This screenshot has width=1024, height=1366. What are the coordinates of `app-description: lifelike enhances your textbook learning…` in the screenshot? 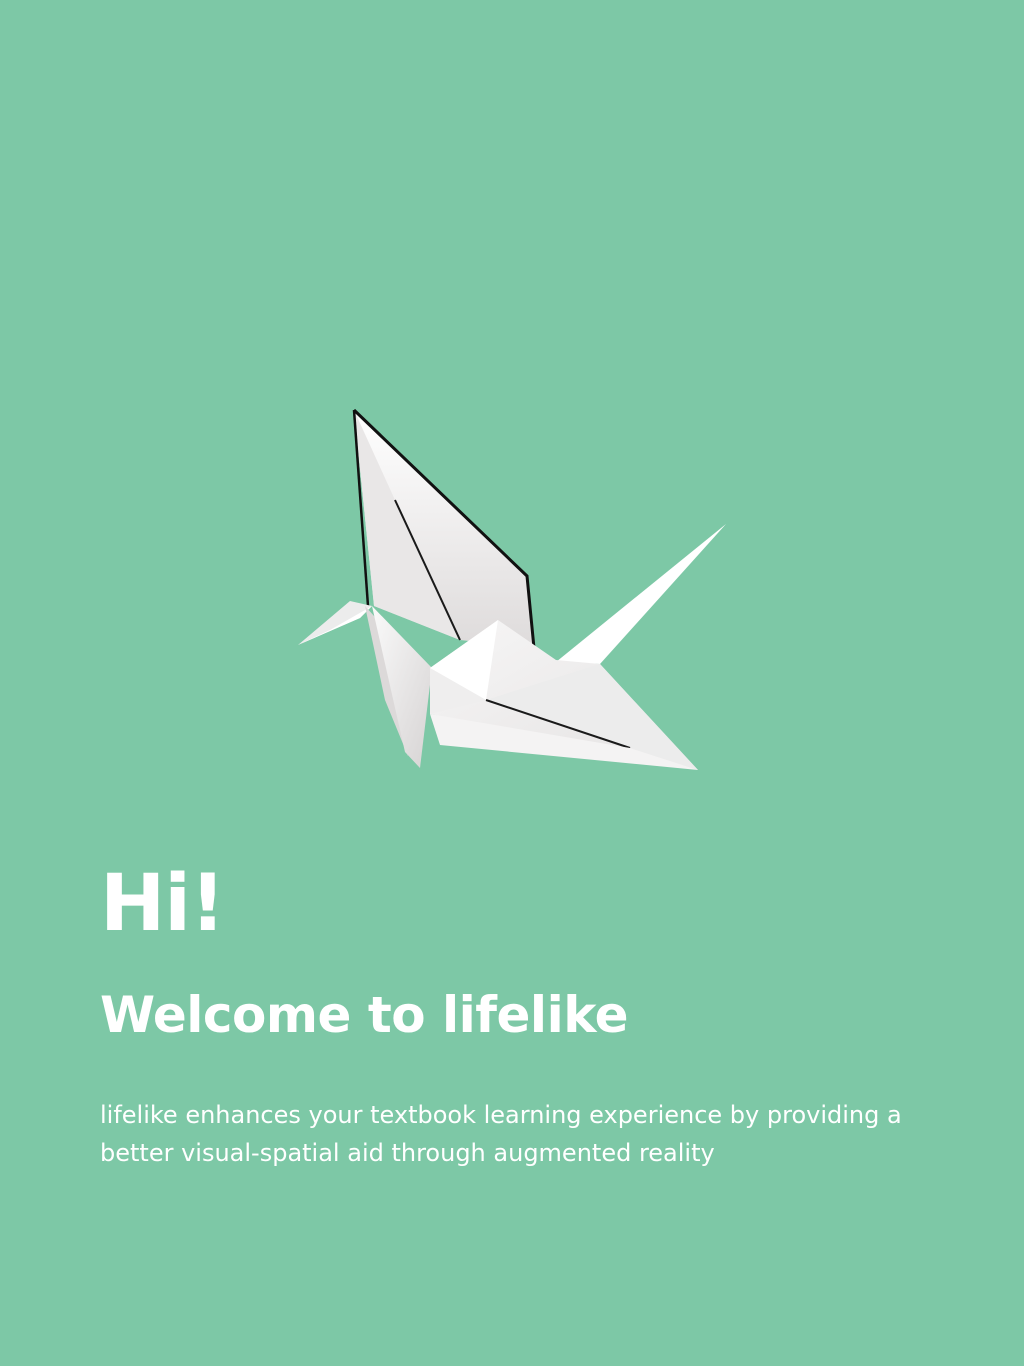 It's located at (501, 1134).